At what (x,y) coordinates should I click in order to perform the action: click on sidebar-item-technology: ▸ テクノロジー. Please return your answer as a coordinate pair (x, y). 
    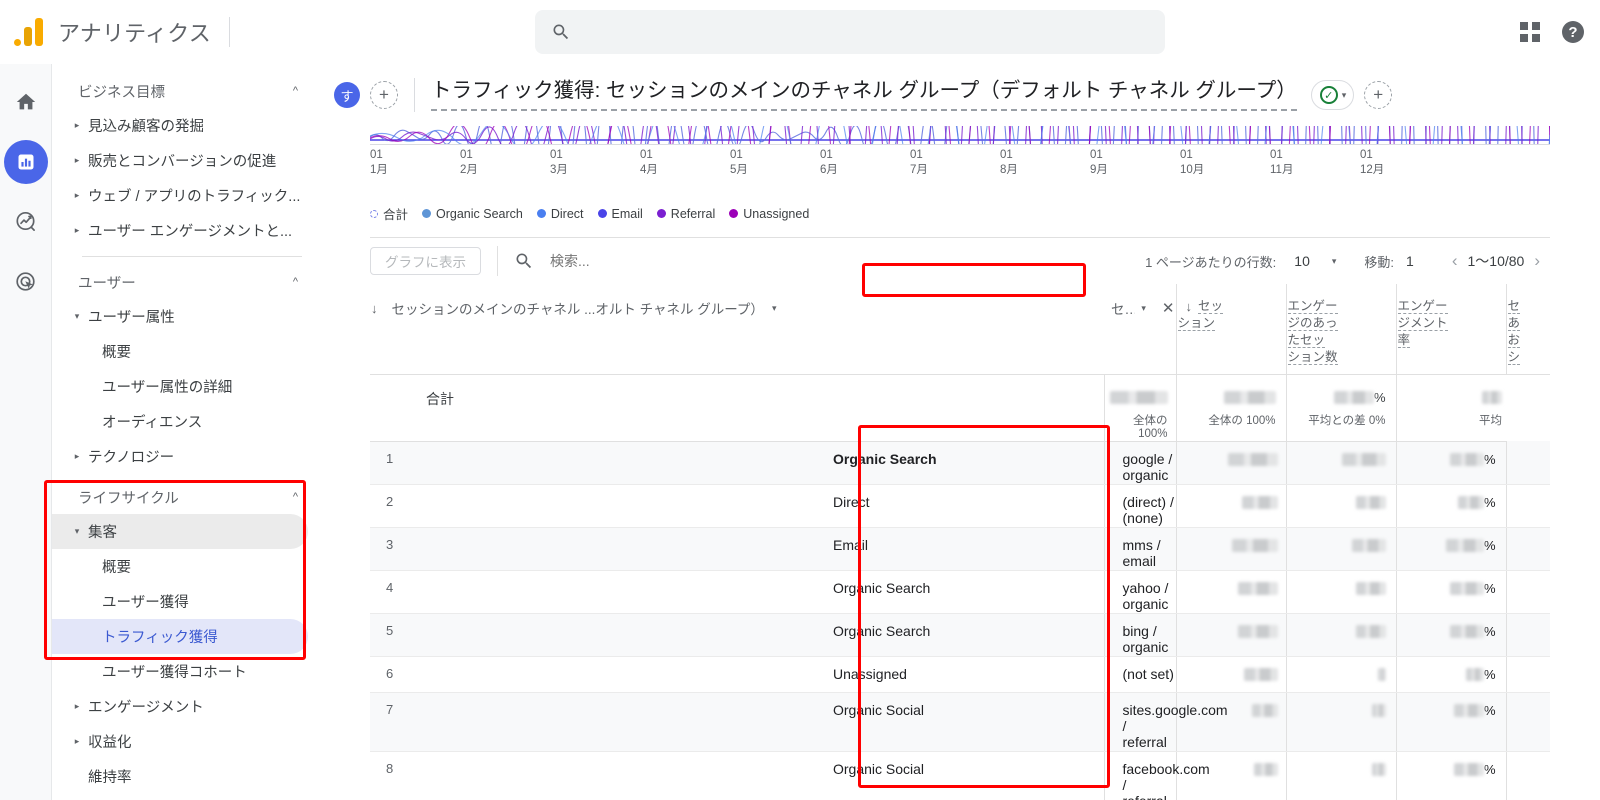
    Looking at the image, I should click on (180, 456).